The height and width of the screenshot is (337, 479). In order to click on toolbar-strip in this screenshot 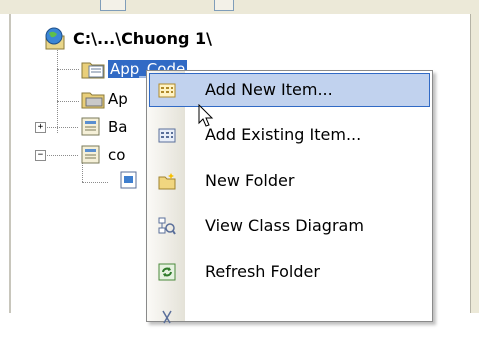, I will do `click(239, 7)`.